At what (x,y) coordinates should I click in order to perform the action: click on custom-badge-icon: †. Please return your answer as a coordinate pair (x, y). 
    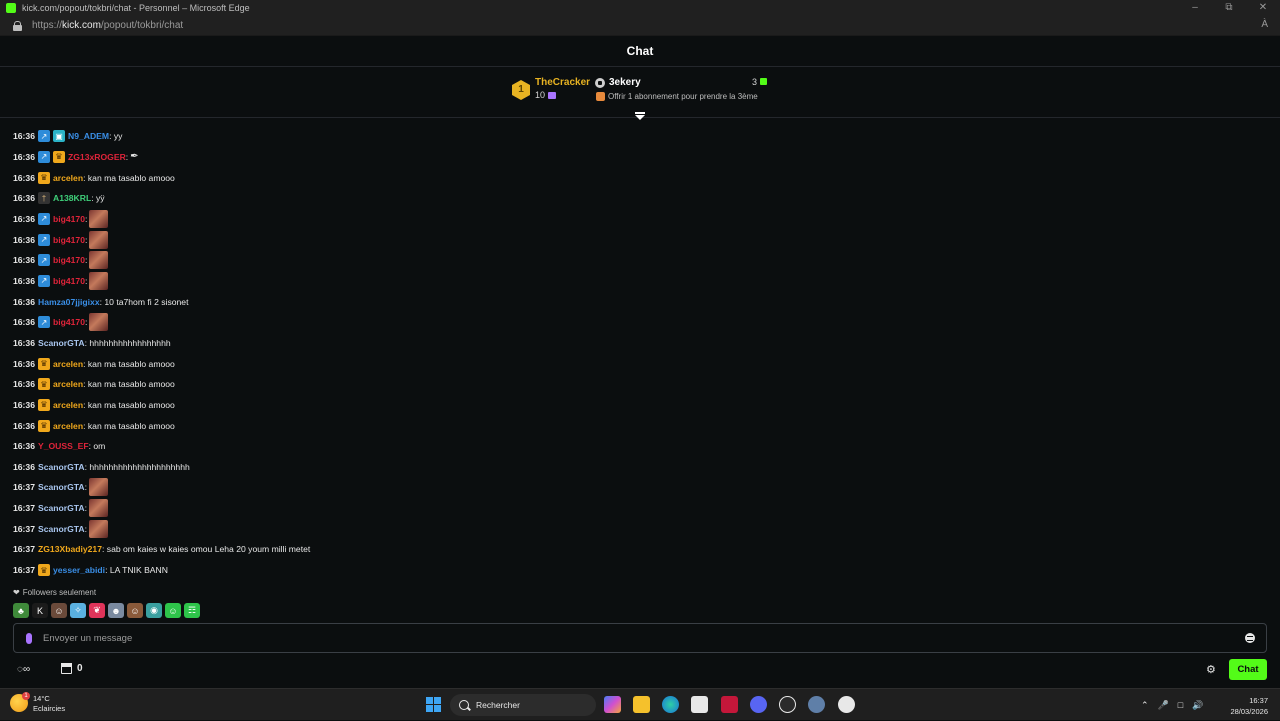
    Looking at the image, I should click on (43, 198).